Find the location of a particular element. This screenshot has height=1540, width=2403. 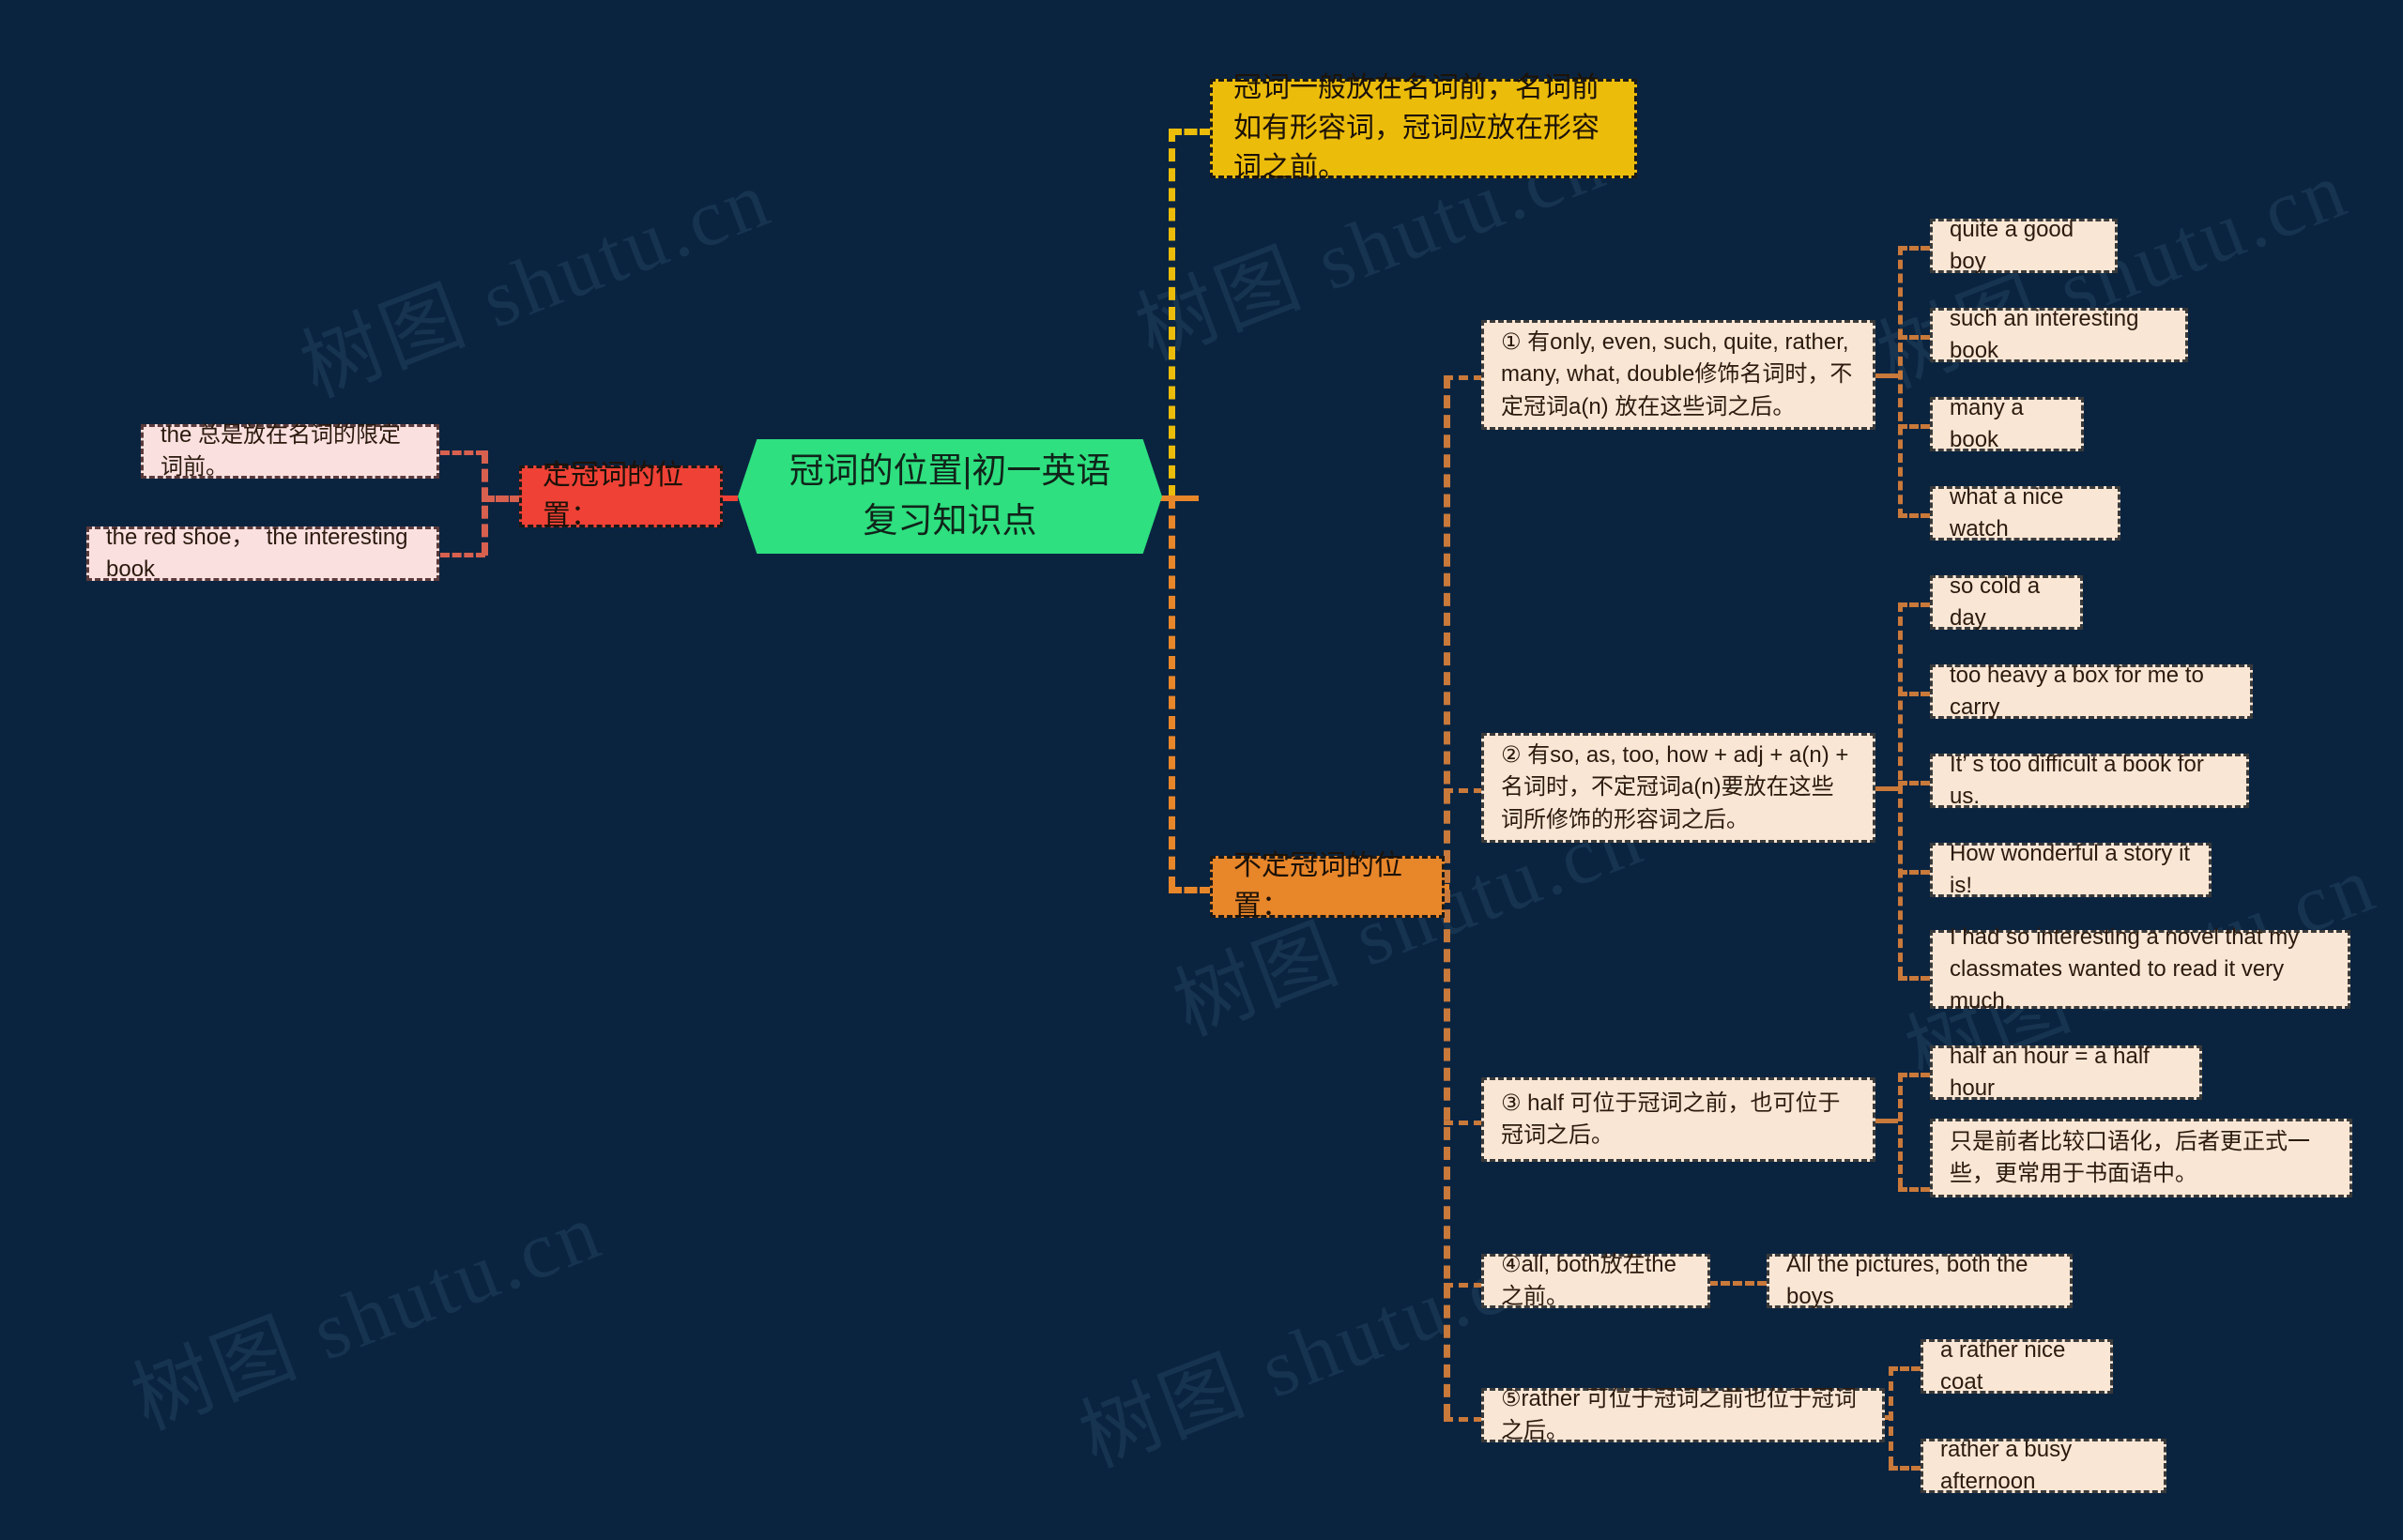

connector-indefinite-spine is located at coordinates (1447, 896).